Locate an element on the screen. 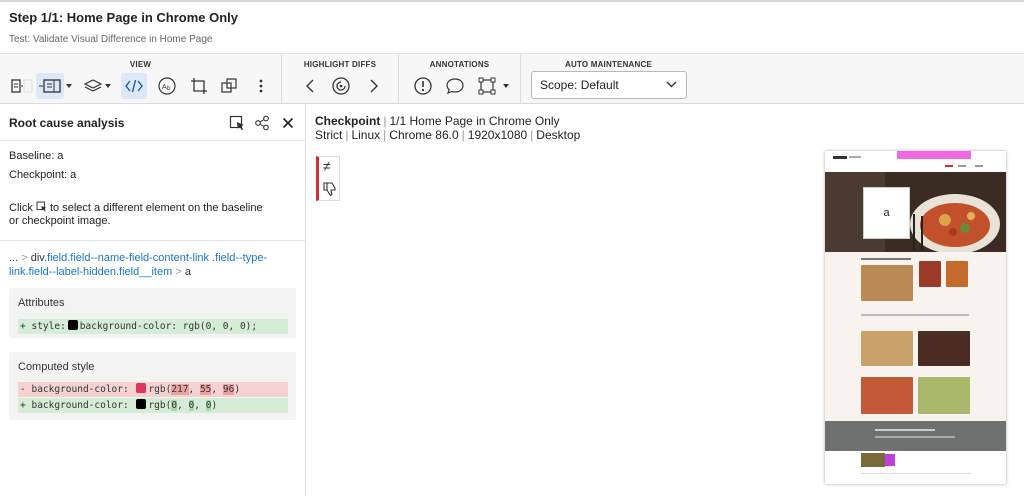 The height and width of the screenshot is (496, 1024). crop-button is located at coordinates (199, 86).